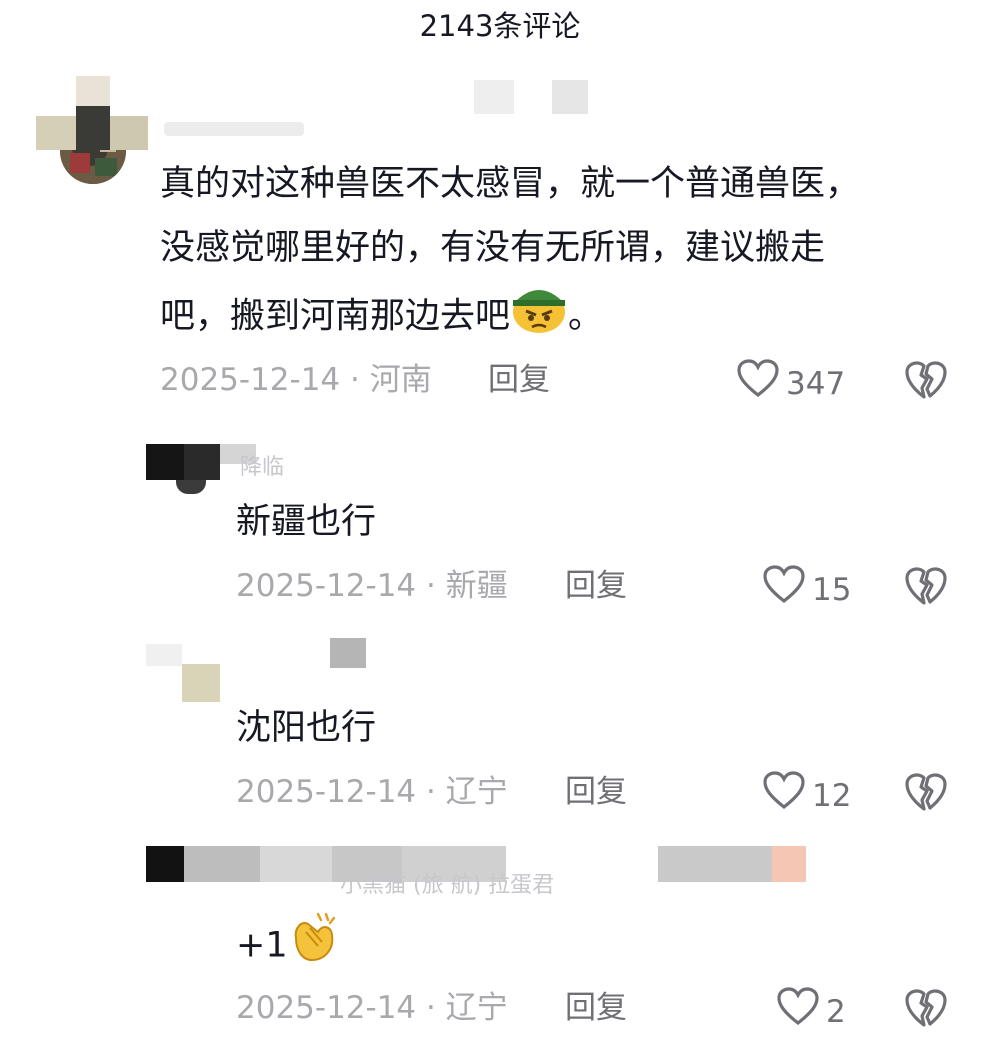  What do you see at coordinates (539, 317) in the screenshot?
I see `angry-soldier-emoji-icon` at bounding box center [539, 317].